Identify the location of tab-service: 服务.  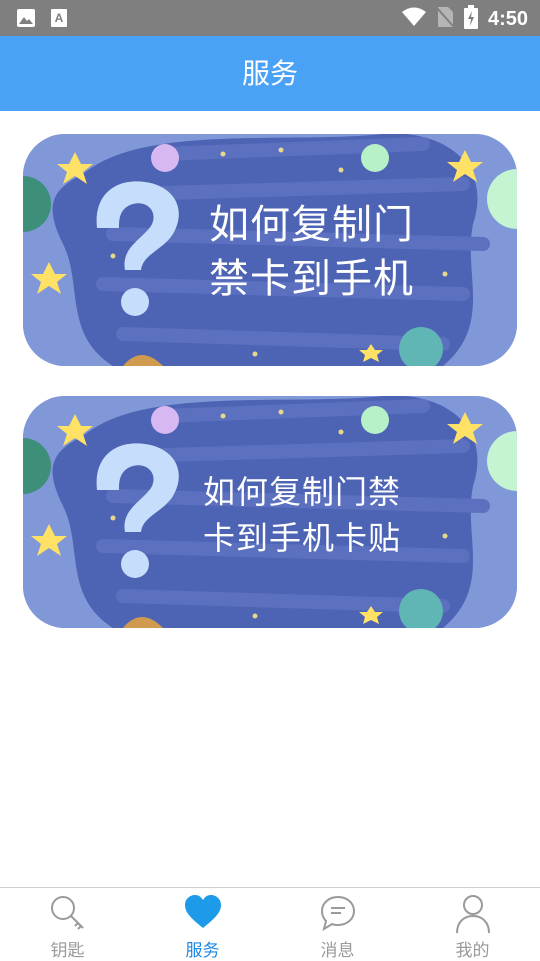
(202, 924).